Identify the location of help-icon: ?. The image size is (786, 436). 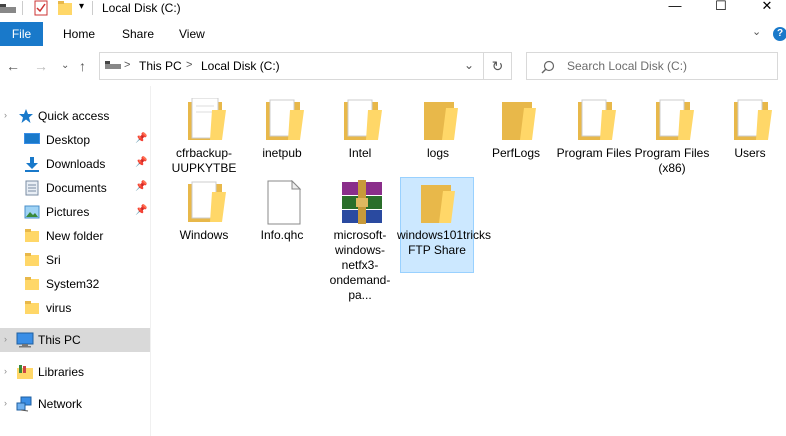
(779, 34).